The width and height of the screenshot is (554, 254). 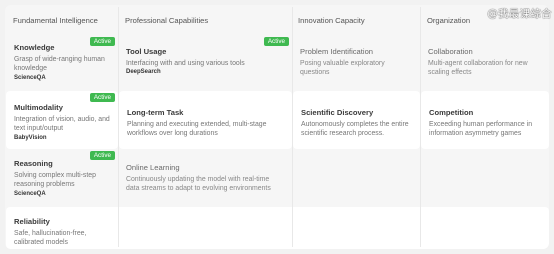 I want to click on benchmark-label: DeepSearch, so click(x=143, y=72).